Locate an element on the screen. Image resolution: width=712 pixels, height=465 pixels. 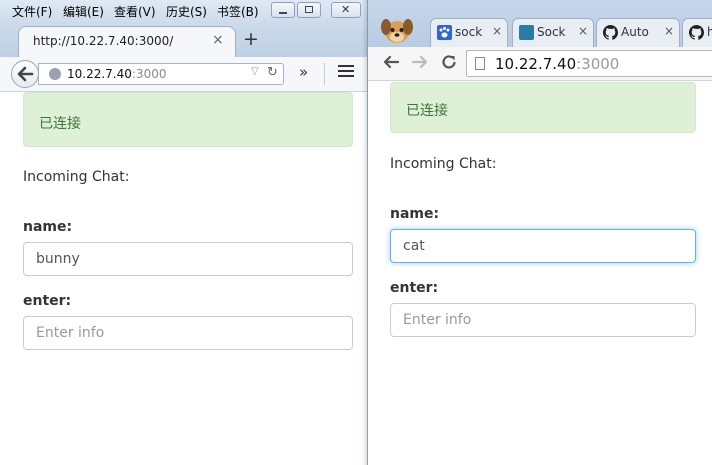
page-icon is located at coordinates (480, 63).